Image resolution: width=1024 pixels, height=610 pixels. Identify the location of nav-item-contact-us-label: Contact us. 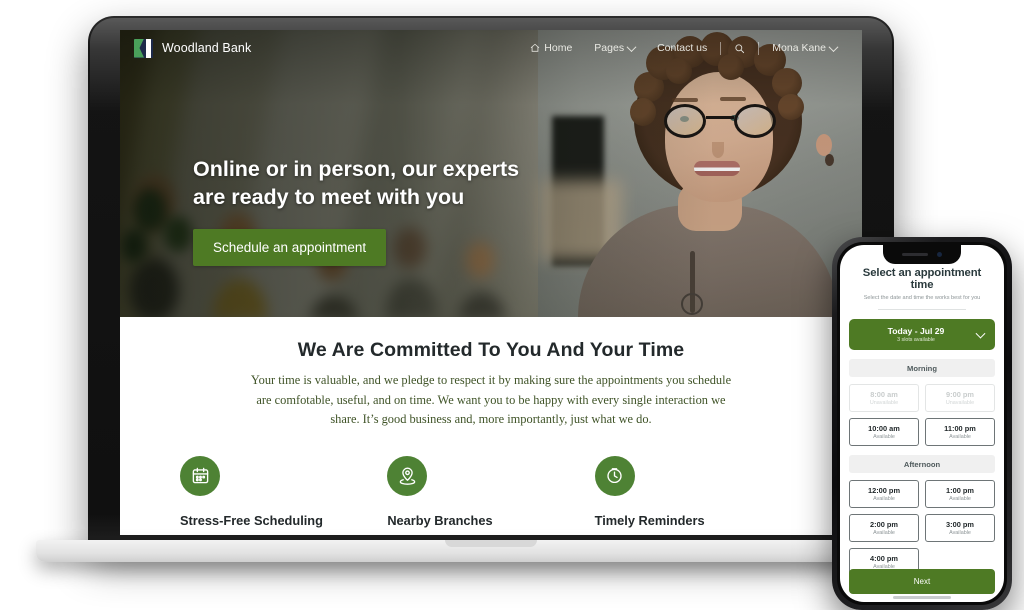
(682, 48).